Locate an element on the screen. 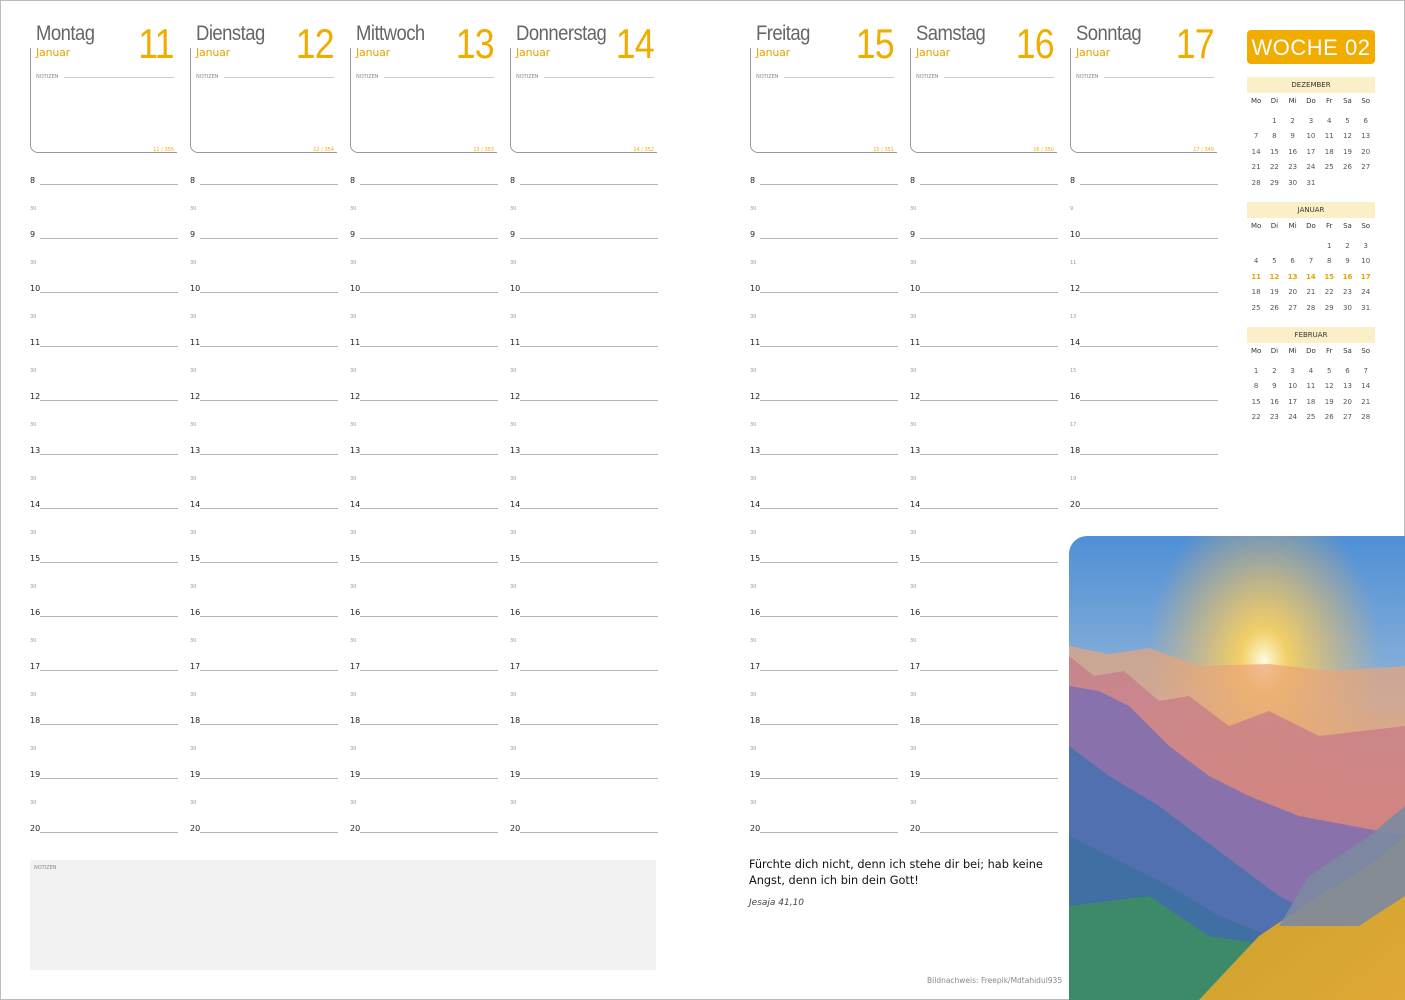 This screenshot has height=1000, width=1405. calendar-day: 7 is located at coordinates (1311, 261).